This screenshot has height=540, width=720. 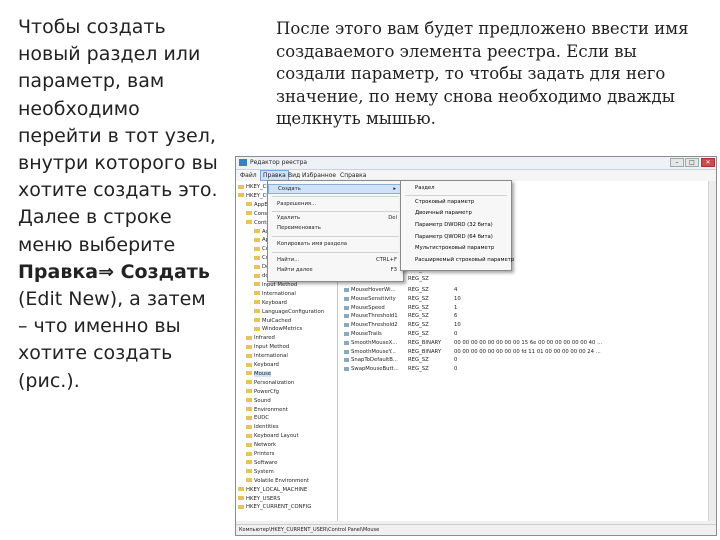 I want to click on tree-item: Volatile Environment, so click(x=277, y=481).